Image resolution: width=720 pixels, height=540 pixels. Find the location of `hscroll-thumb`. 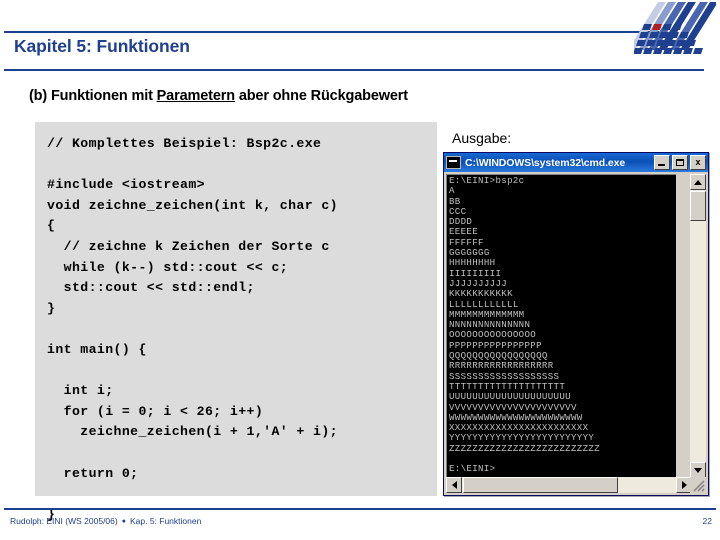

hscroll-thumb is located at coordinates (540, 485).